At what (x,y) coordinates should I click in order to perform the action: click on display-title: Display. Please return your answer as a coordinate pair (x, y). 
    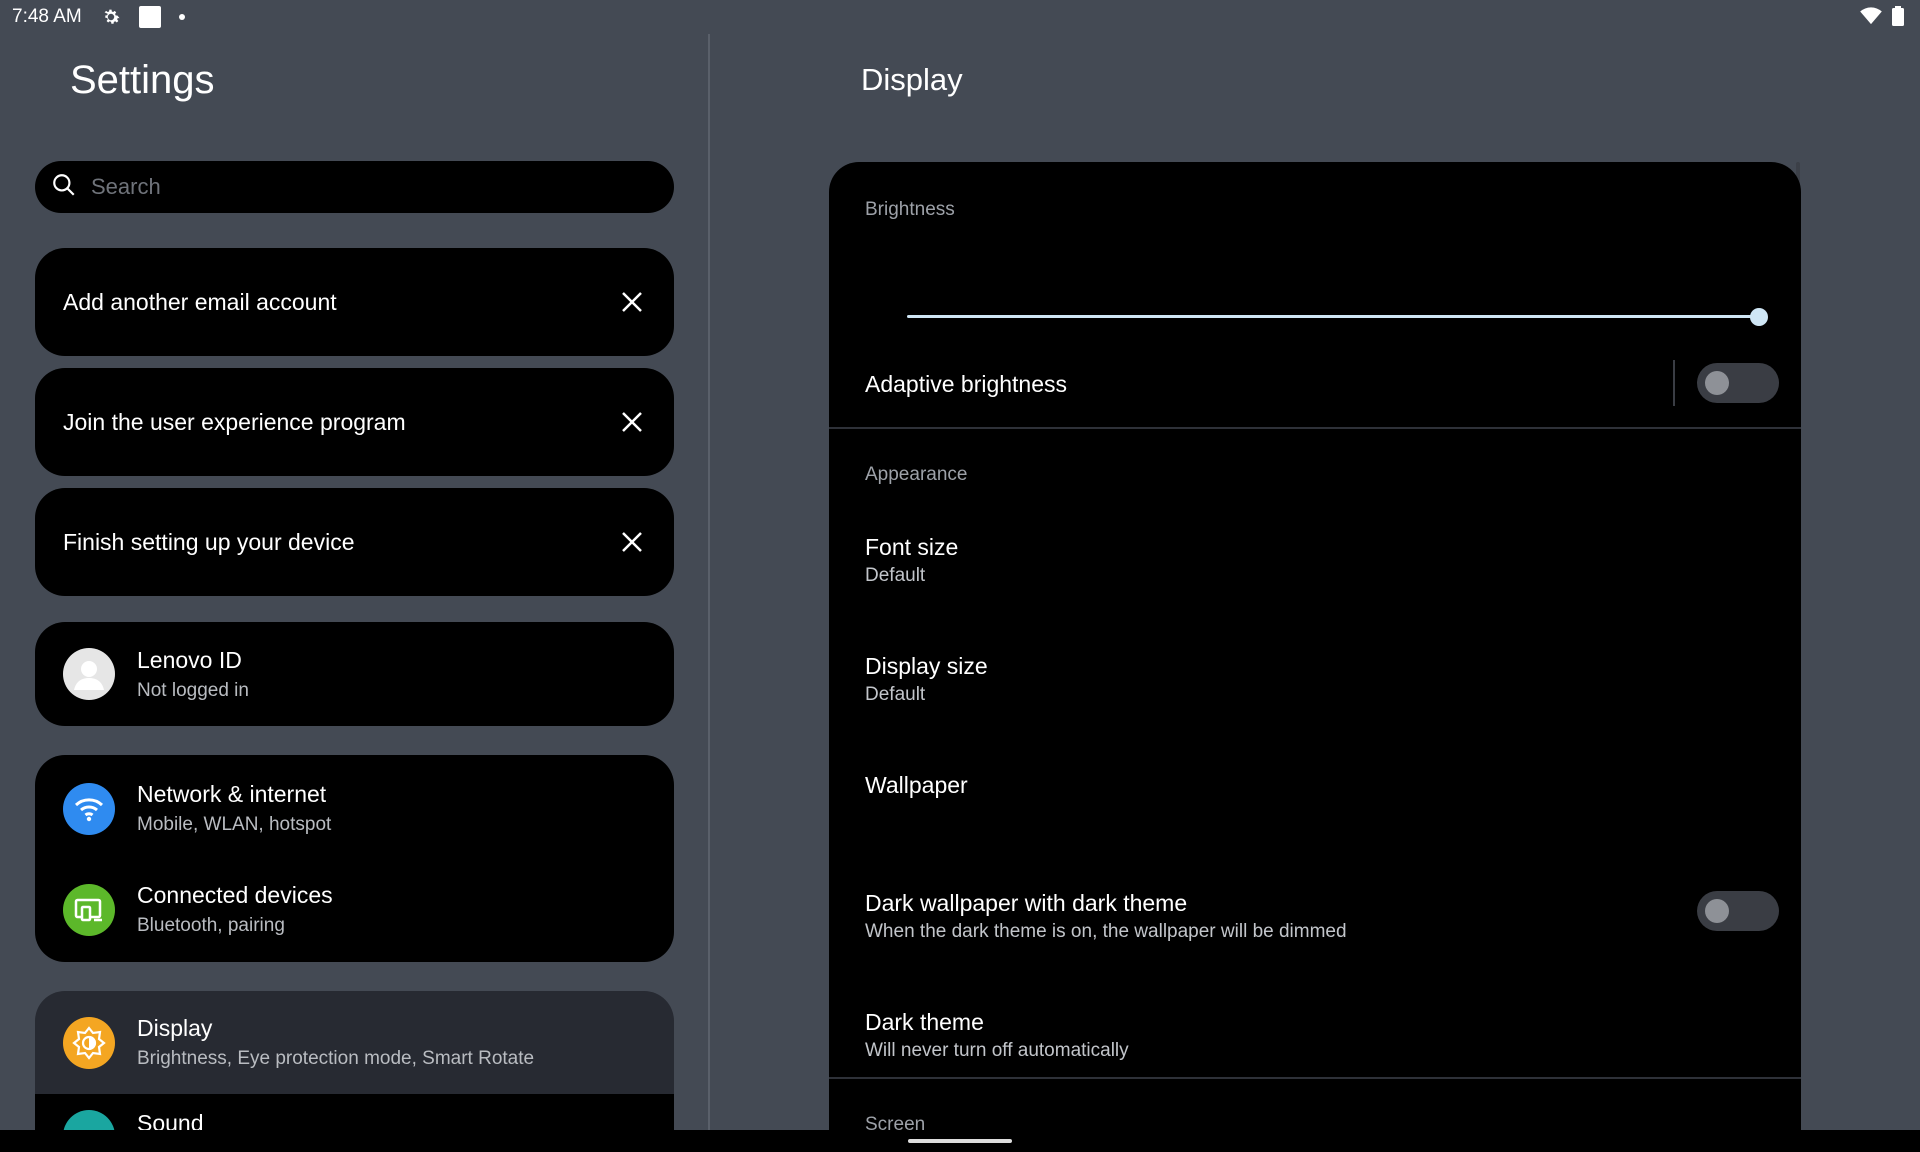
    Looking at the image, I should click on (175, 1028).